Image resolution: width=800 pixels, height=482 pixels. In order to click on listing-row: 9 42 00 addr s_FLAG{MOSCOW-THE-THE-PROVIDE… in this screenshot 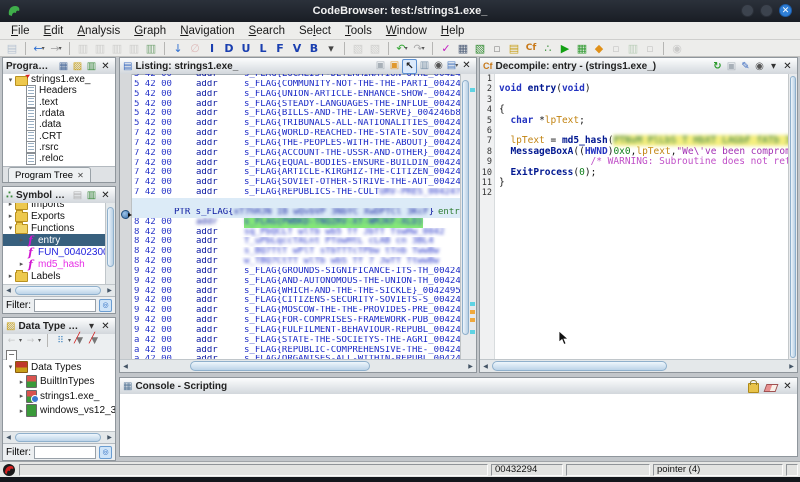, I will do `click(296, 311)`.